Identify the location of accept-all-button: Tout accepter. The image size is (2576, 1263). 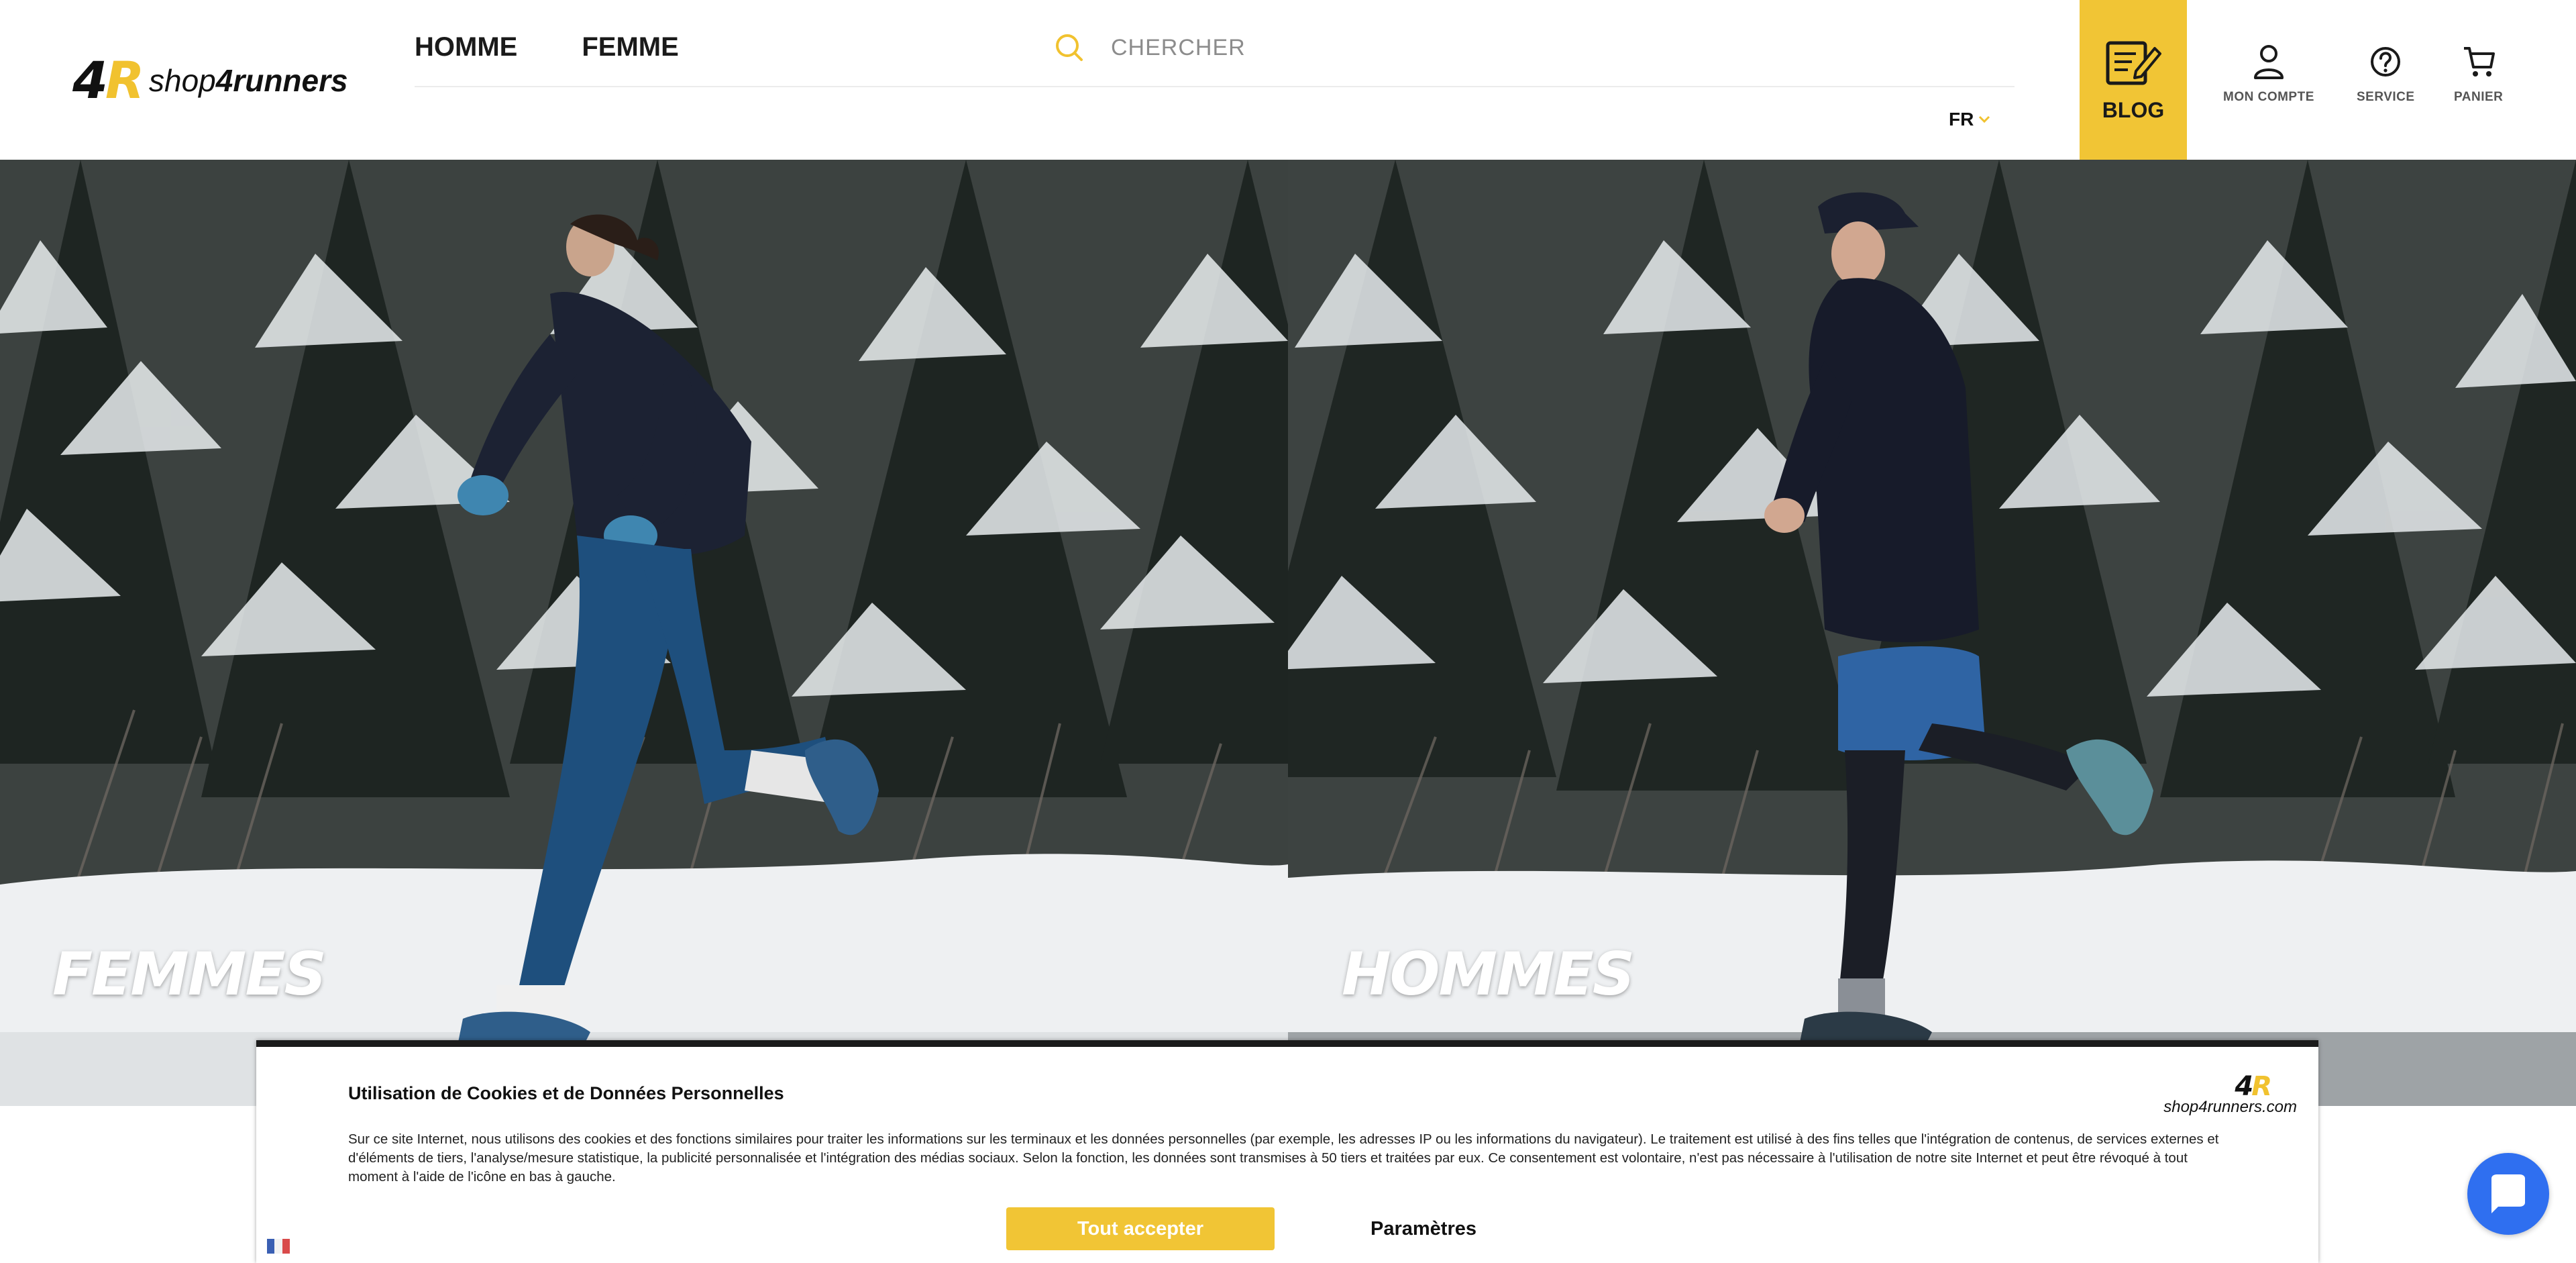
(1140, 1229).